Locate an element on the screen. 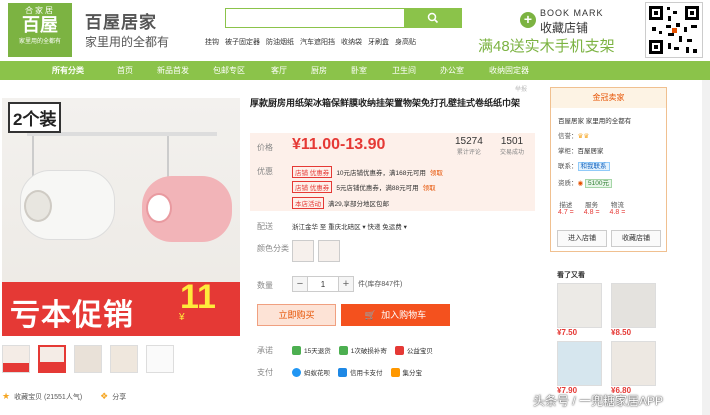 This screenshot has width=710, height=415. qty-plus-button: + is located at coordinates (346, 284).